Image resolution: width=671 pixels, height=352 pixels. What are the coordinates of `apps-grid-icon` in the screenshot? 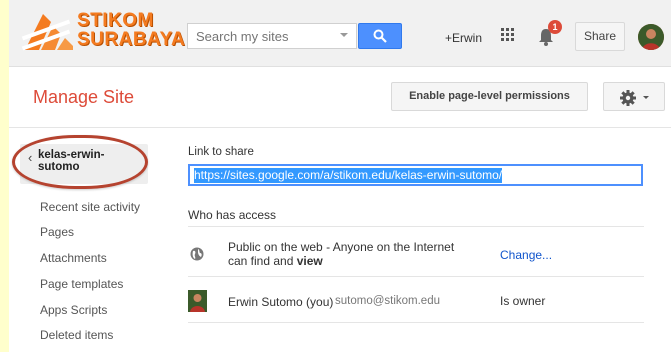 It's located at (508, 35).